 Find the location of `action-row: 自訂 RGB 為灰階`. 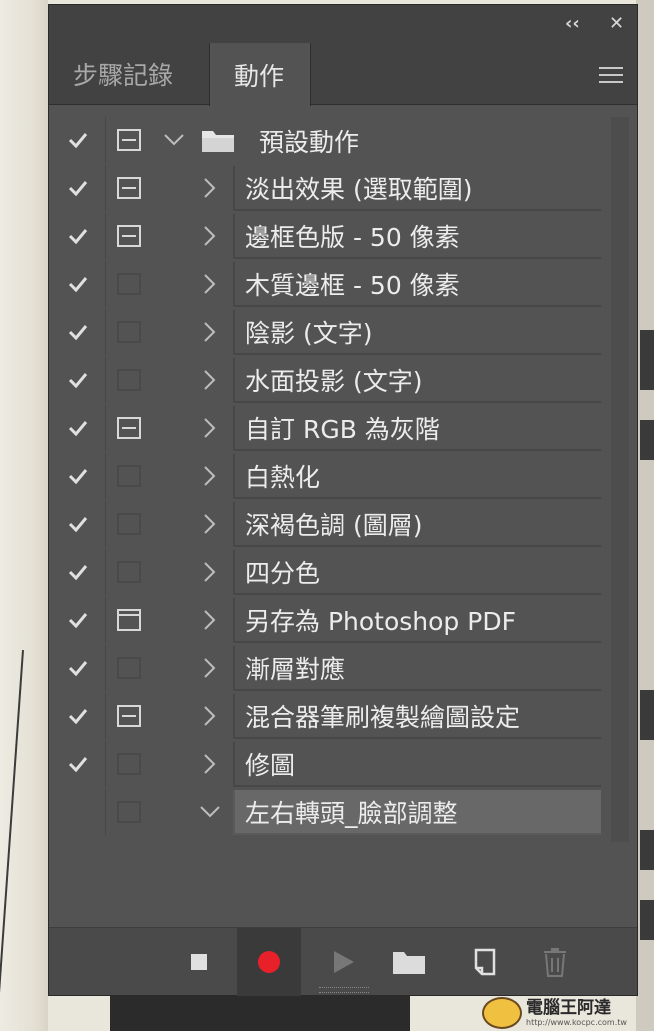

action-row: 自訂 RGB 為灰階 is located at coordinates (343, 428).